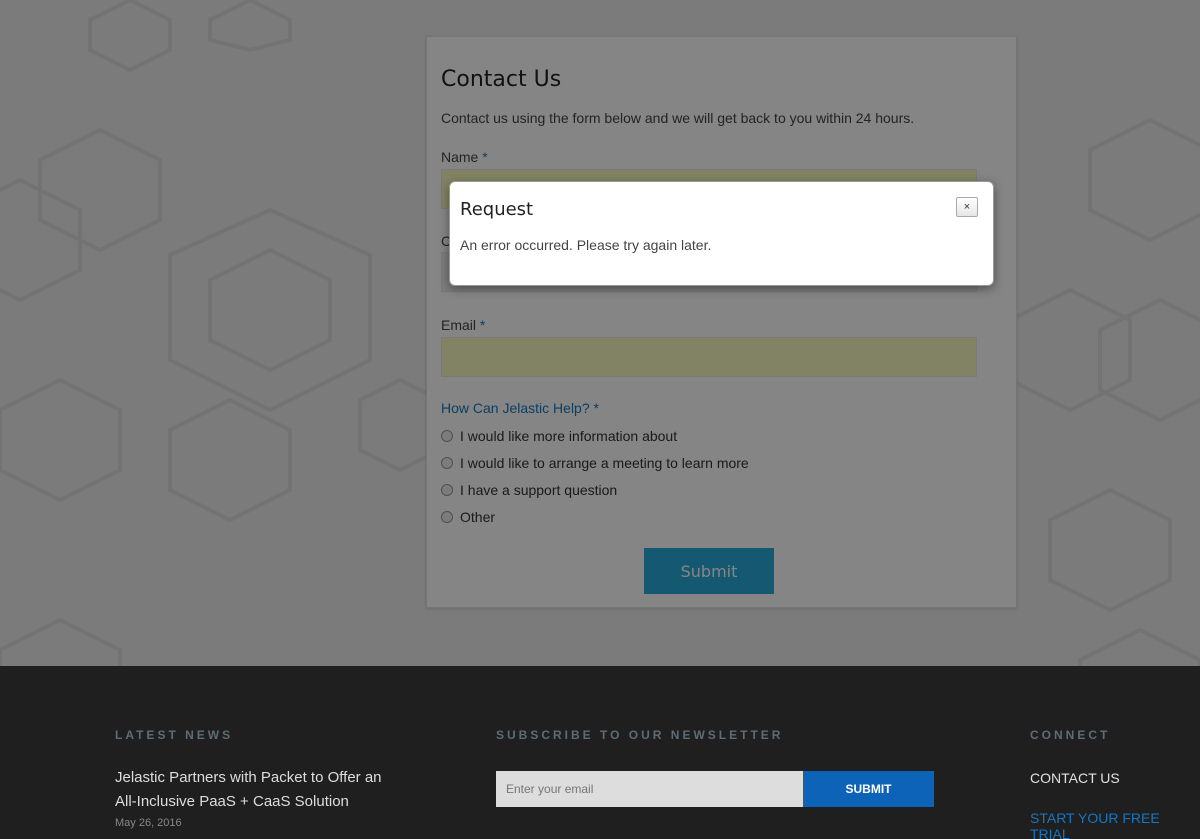  I want to click on dialog-title: Request, so click(497, 209).